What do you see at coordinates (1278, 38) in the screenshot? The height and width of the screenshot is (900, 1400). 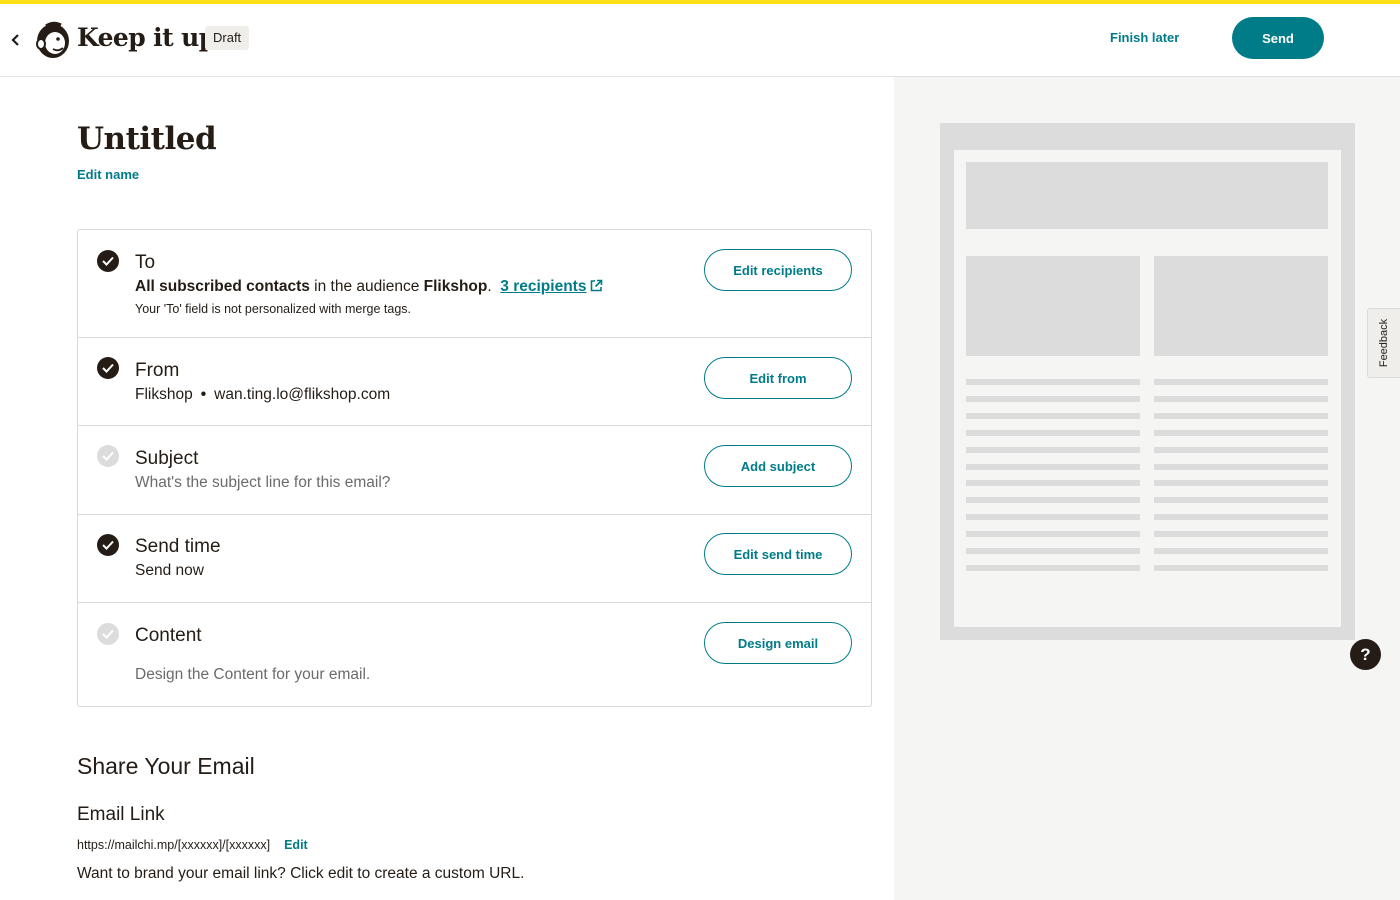 I see `send-button: Send` at bounding box center [1278, 38].